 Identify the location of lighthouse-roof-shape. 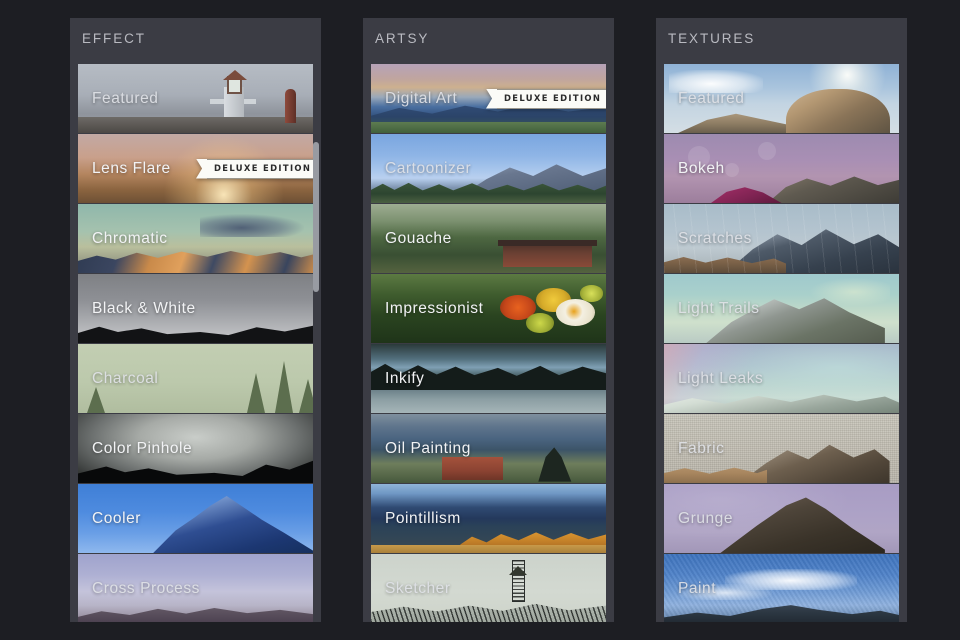
(517, 570).